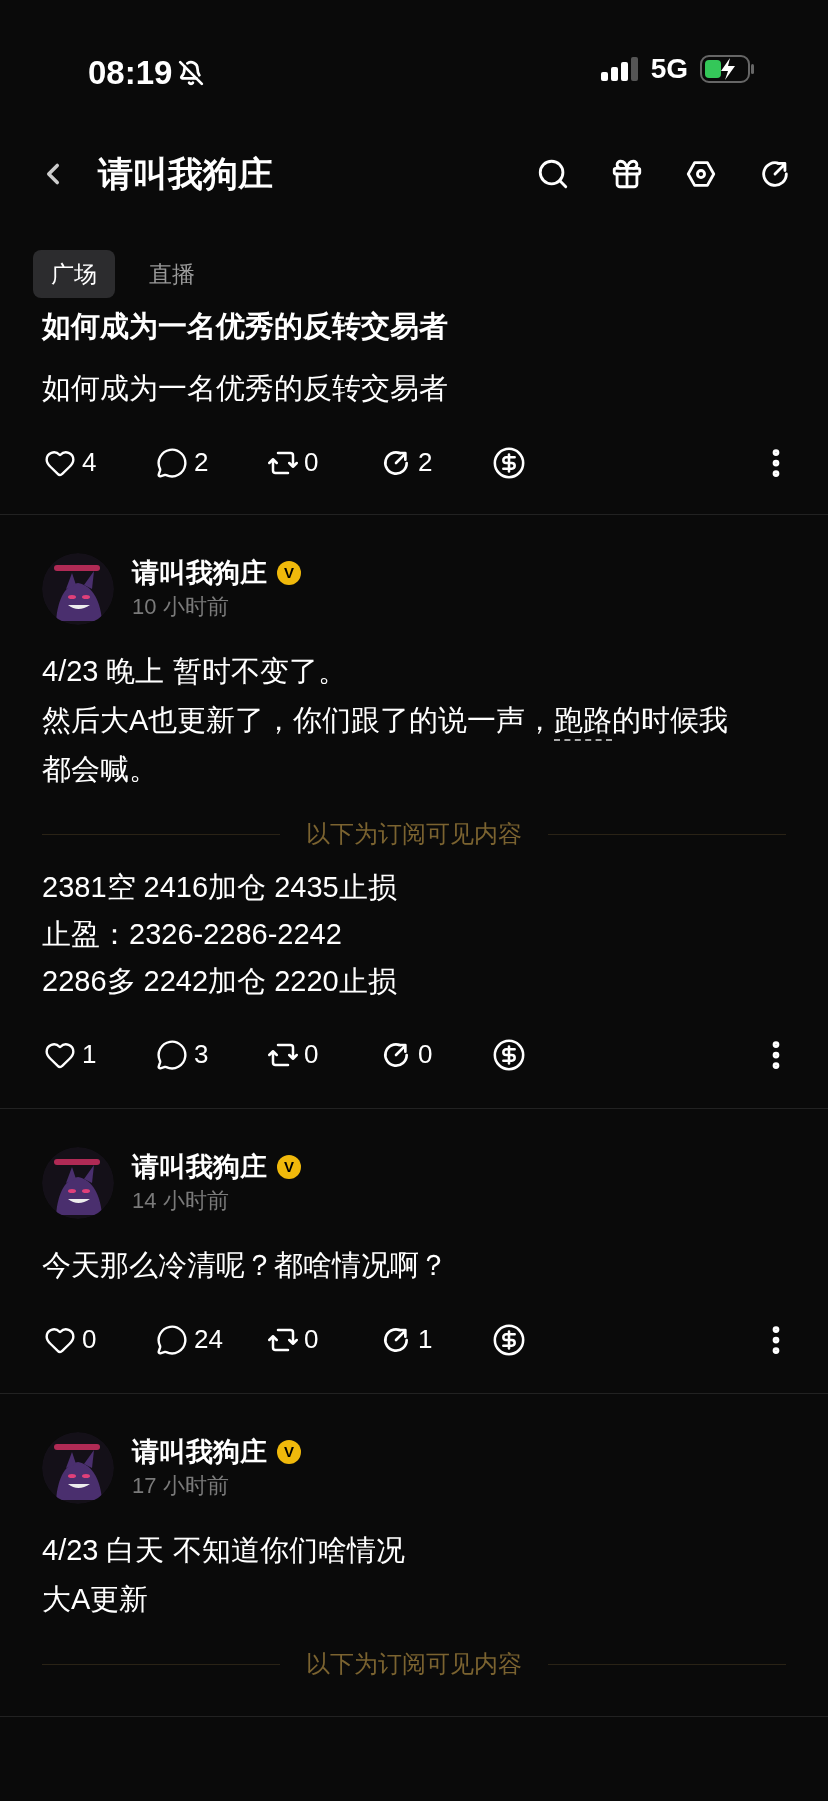 This screenshot has height=1801, width=828. Describe the element at coordinates (245, 1265) in the screenshot. I see `post-text: 今天那么冷清呢？都啥情况啊？` at that location.